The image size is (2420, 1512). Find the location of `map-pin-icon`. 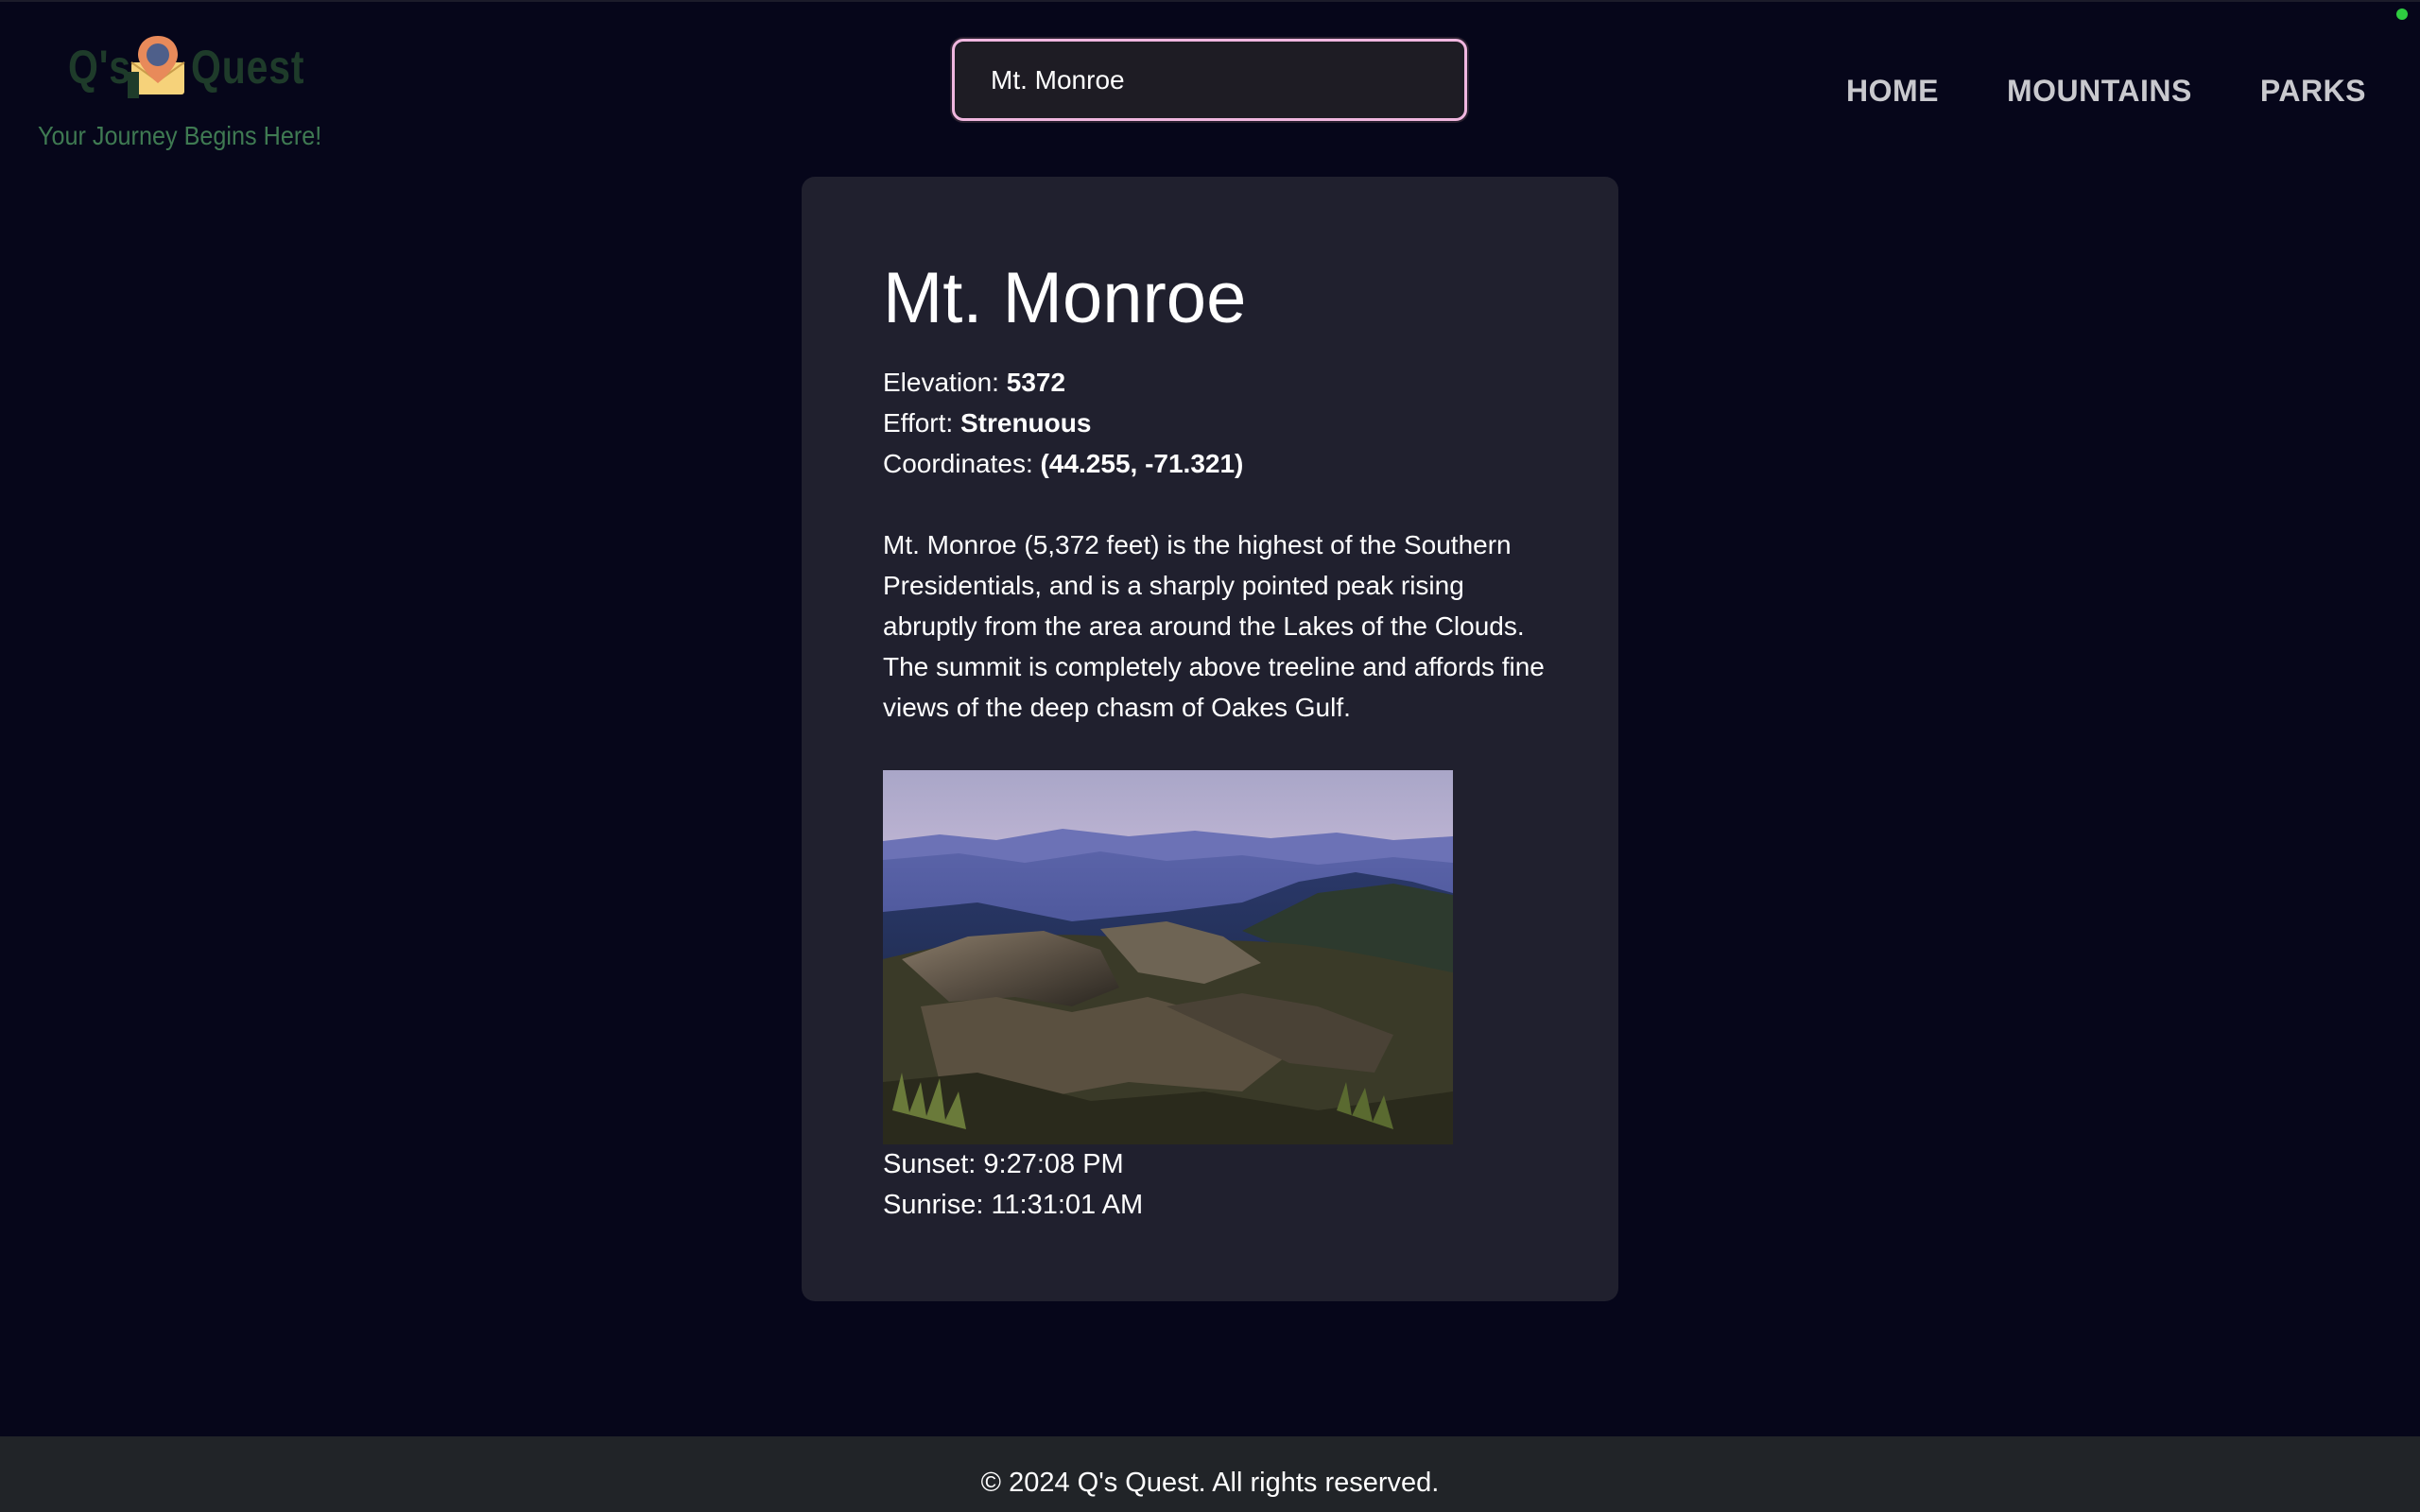

map-pin-icon is located at coordinates (156, 67).